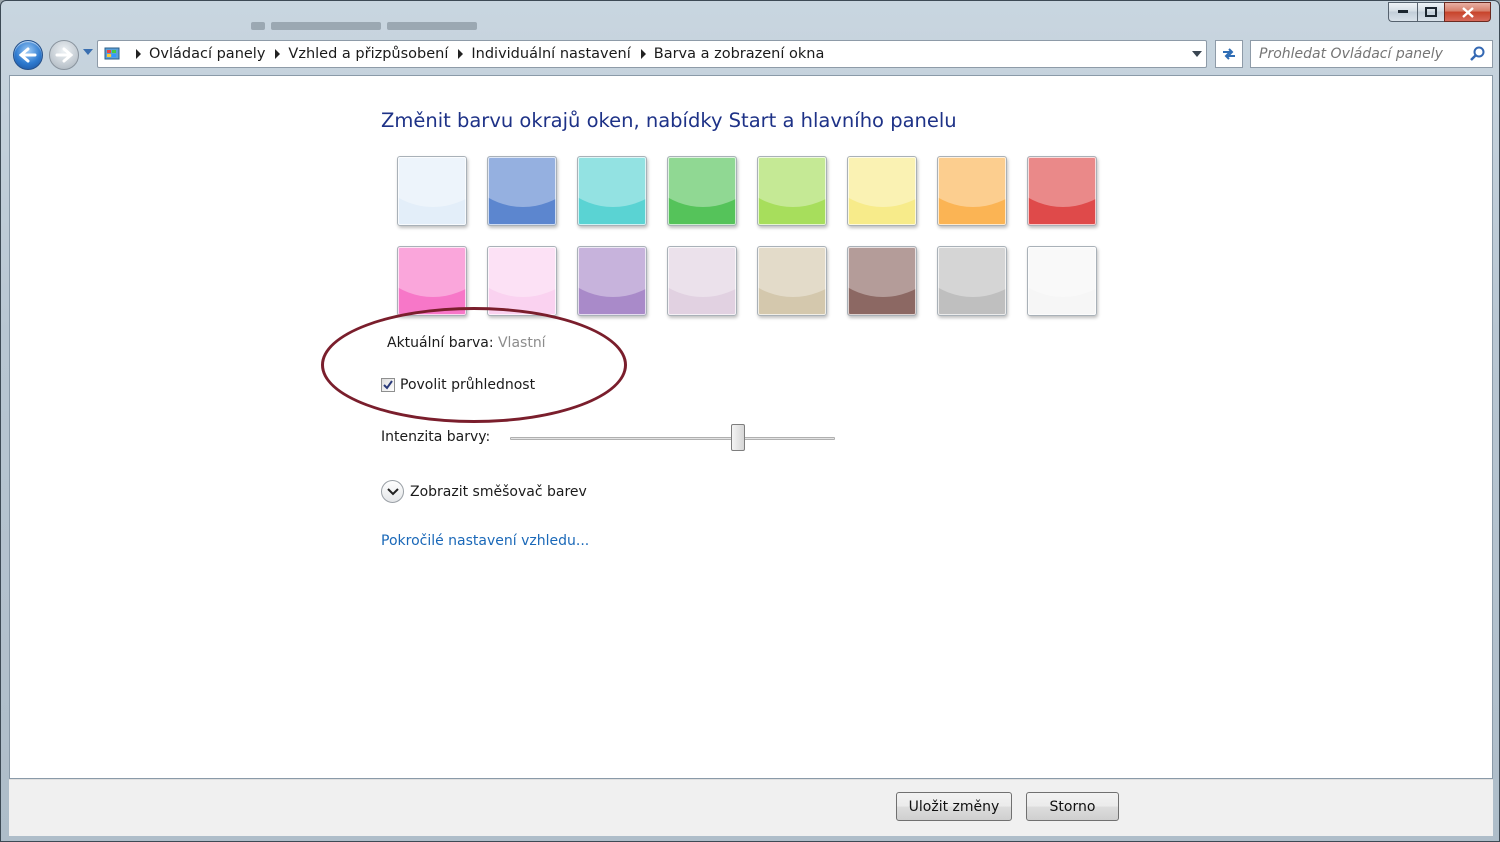 The height and width of the screenshot is (842, 1500). I want to click on color-swatch-taupe, so click(792, 281).